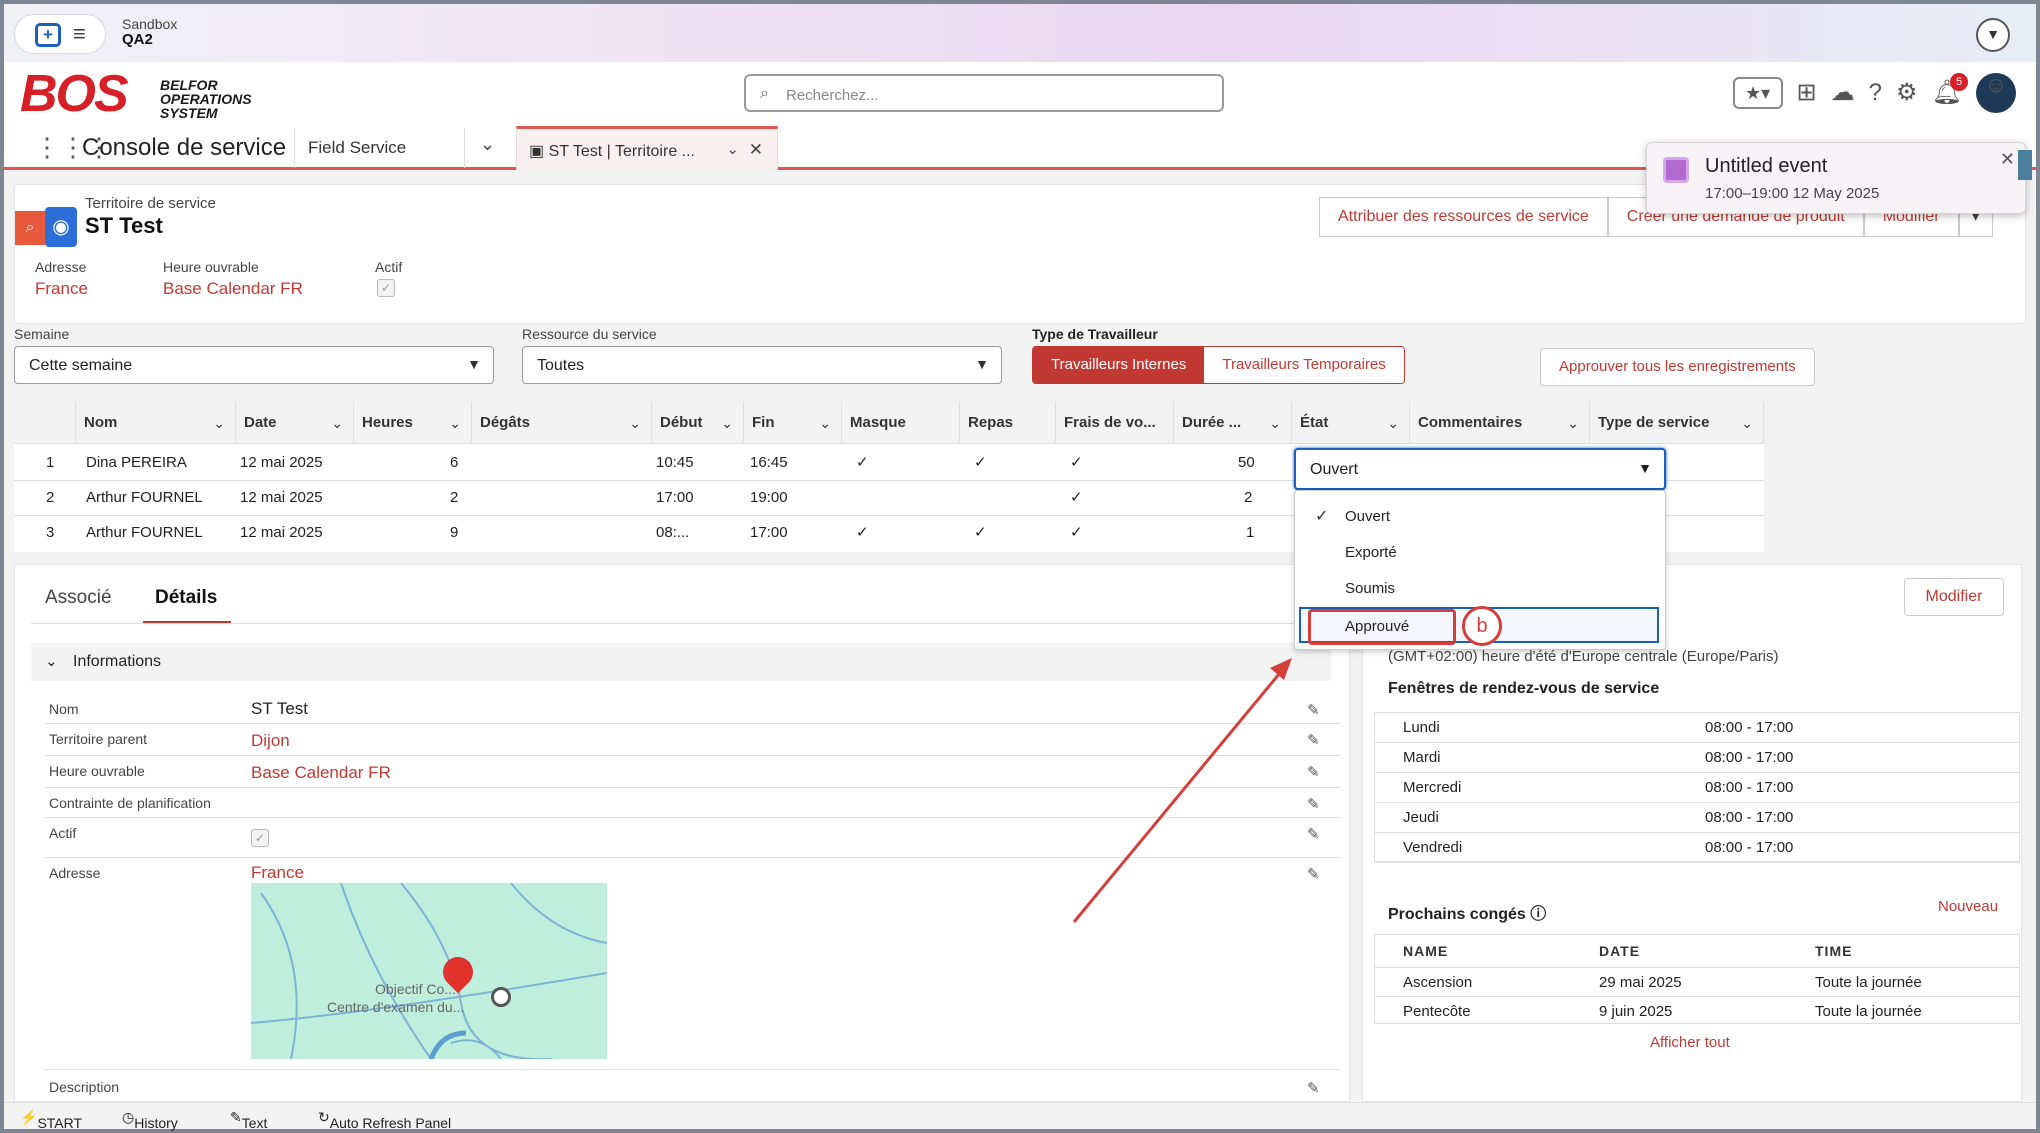 The height and width of the screenshot is (1133, 2040). I want to click on table-header-fin: Fin ⌄, so click(793, 423).